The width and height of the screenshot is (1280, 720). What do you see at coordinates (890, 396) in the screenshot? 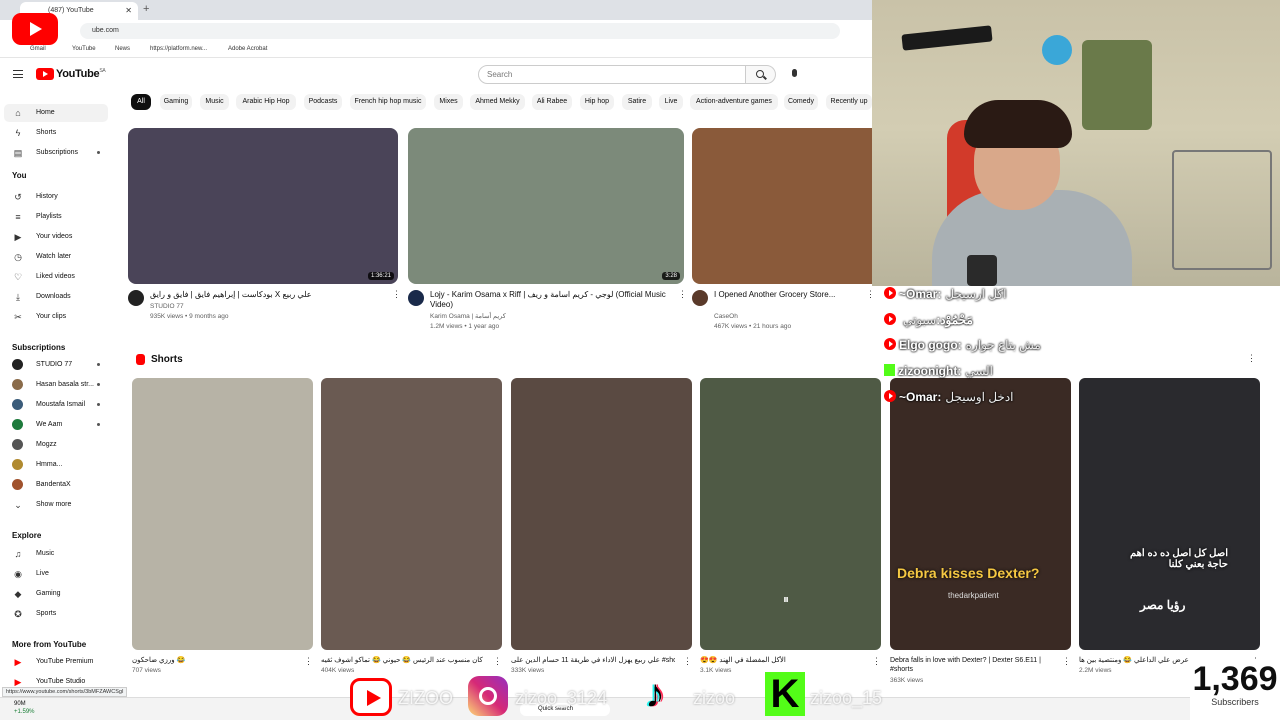
I see `youtube-chat-icon` at bounding box center [890, 396].